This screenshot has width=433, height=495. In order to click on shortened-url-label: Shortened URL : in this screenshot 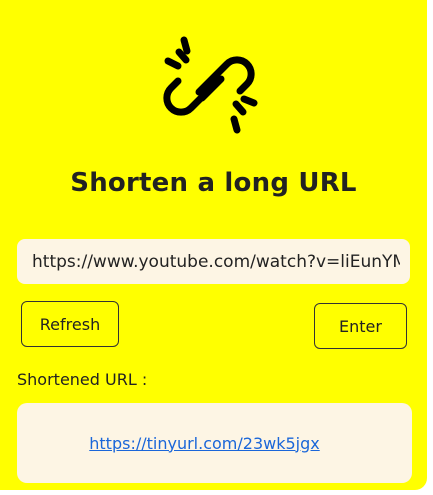, I will do `click(82, 379)`.